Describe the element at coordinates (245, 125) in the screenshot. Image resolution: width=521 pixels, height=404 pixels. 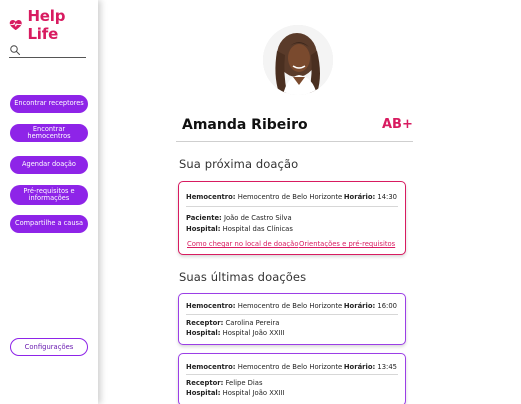
I see `profile-name: Amanda Ribeiro` at that location.